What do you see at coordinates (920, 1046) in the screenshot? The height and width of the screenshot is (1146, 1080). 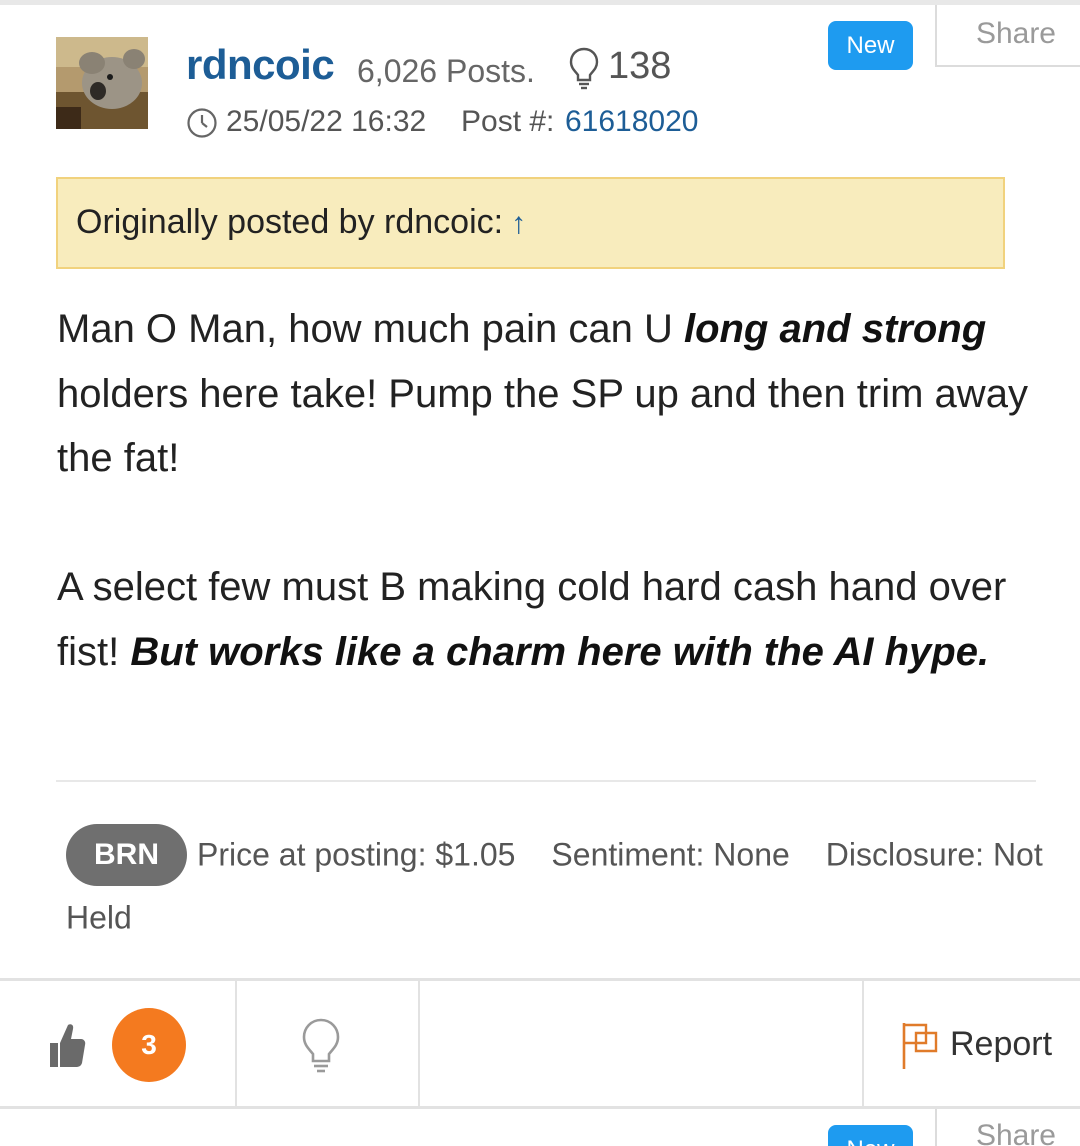 I see `flag-icon` at bounding box center [920, 1046].